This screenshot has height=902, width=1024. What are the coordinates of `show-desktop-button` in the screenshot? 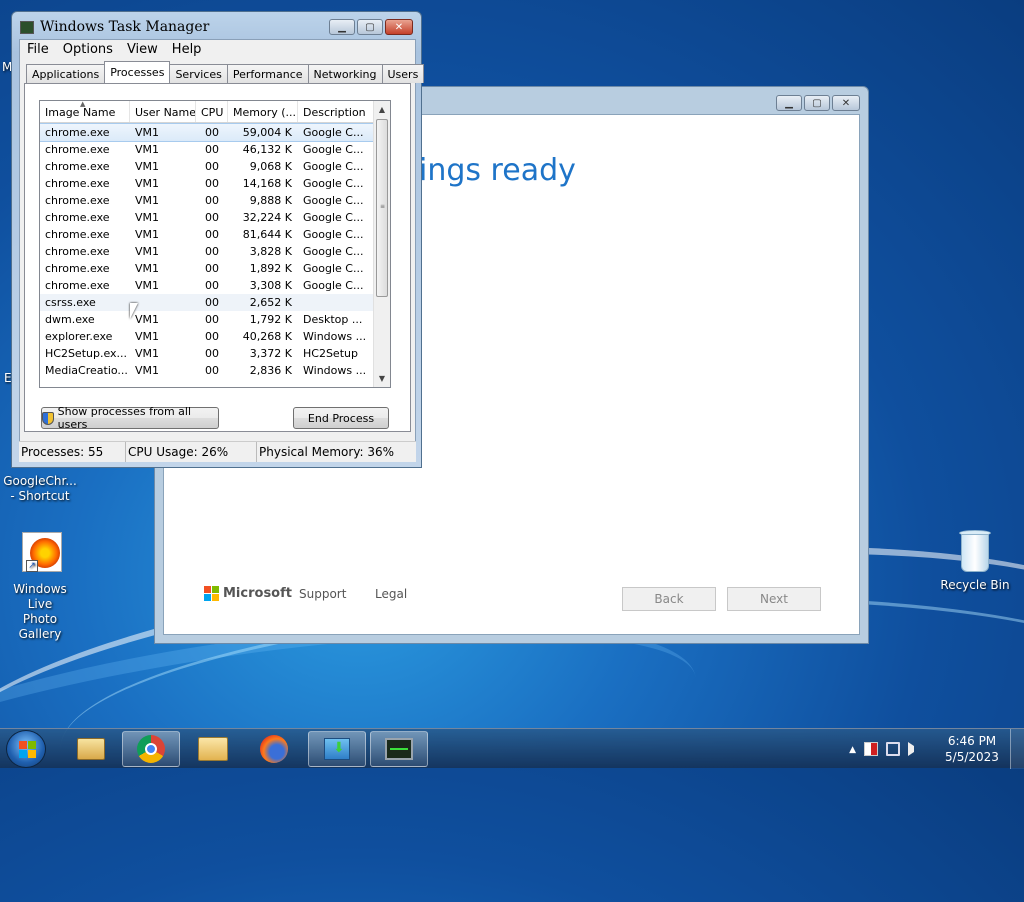 It's located at (1017, 749).